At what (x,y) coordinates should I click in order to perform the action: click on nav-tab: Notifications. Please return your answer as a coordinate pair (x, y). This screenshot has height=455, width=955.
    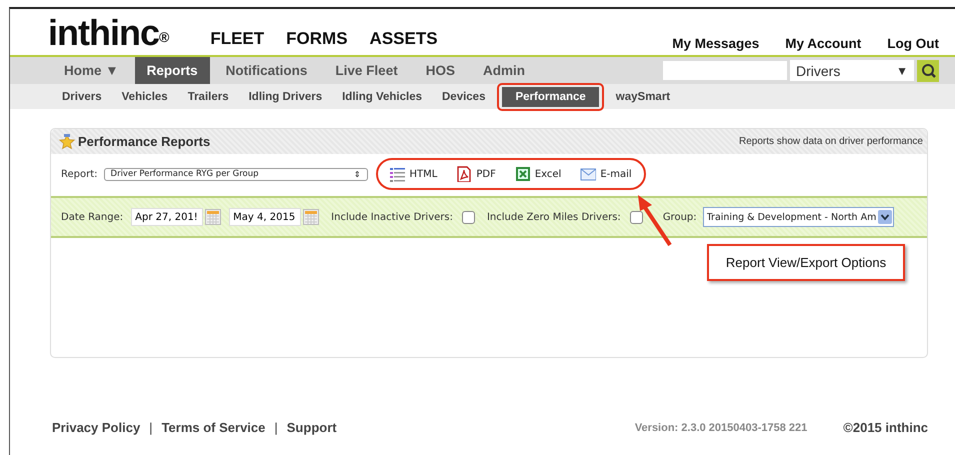
    Looking at the image, I should click on (267, 70).